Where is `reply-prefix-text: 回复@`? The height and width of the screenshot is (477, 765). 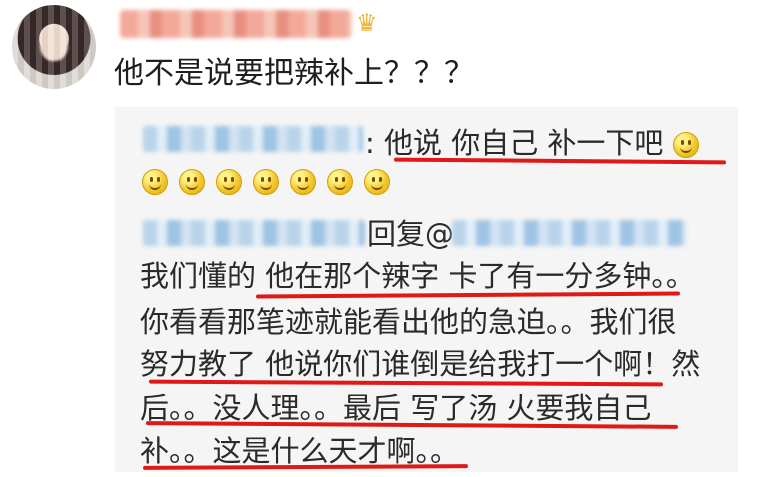 reply-prefix-text: 回复@ is located at coordinates (411, 234).